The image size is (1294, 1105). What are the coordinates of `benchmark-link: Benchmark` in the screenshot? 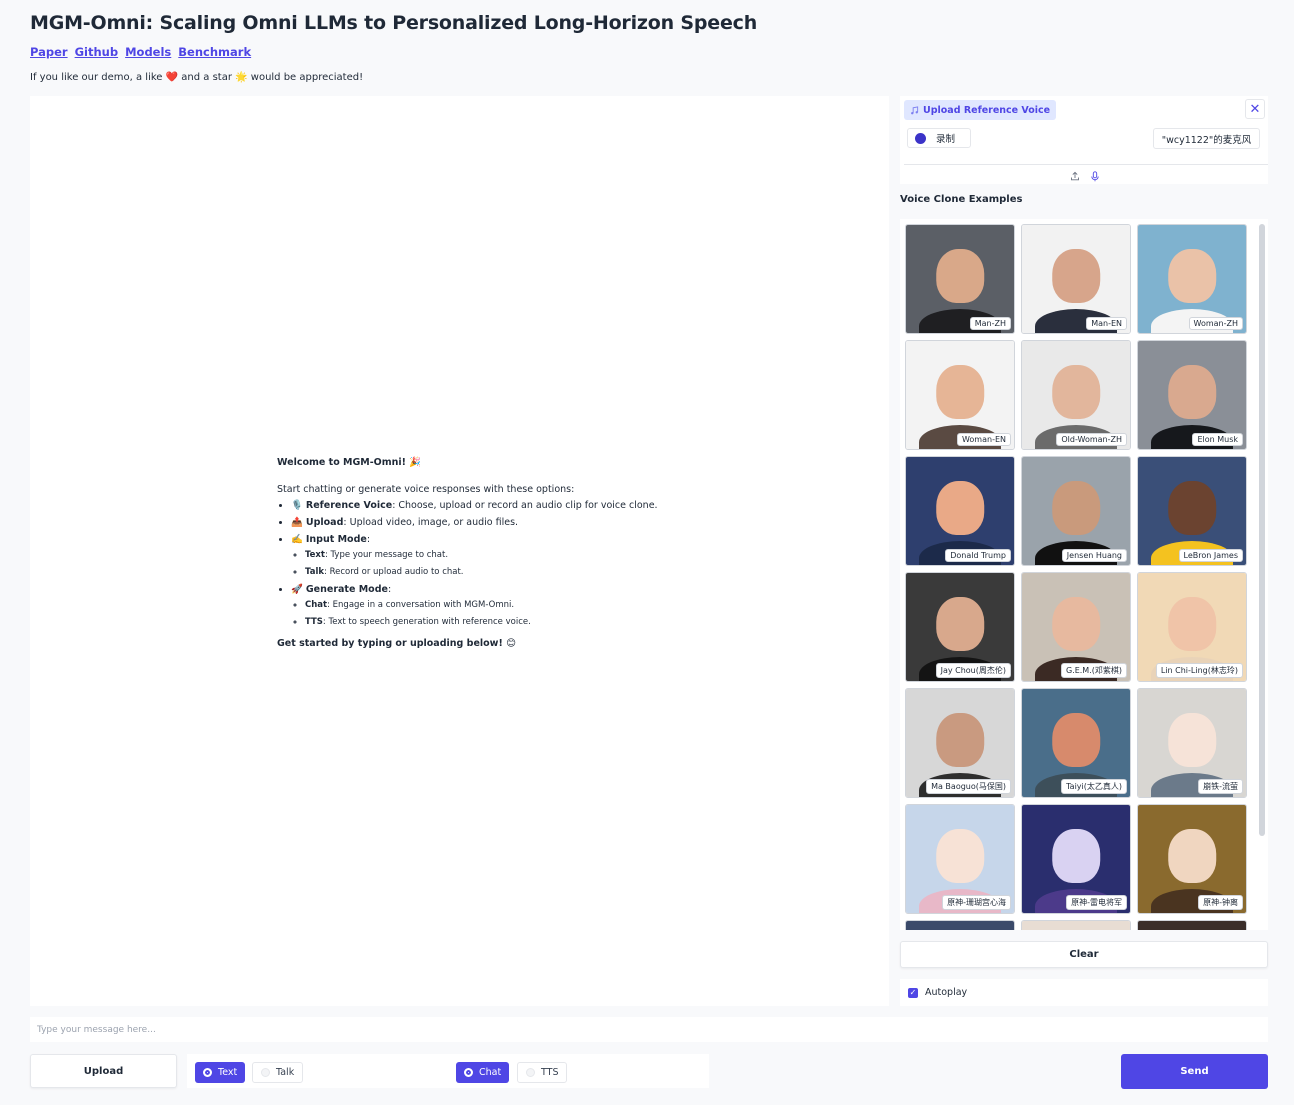 It's located at (214, 52).